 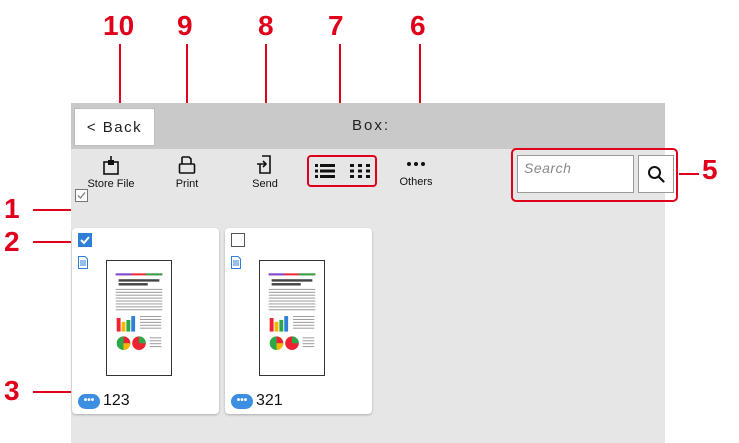 What do you see at coordinates (12, 390) in the screenshot?
I see `callout-3: 3` at bounding box center [12, 390].